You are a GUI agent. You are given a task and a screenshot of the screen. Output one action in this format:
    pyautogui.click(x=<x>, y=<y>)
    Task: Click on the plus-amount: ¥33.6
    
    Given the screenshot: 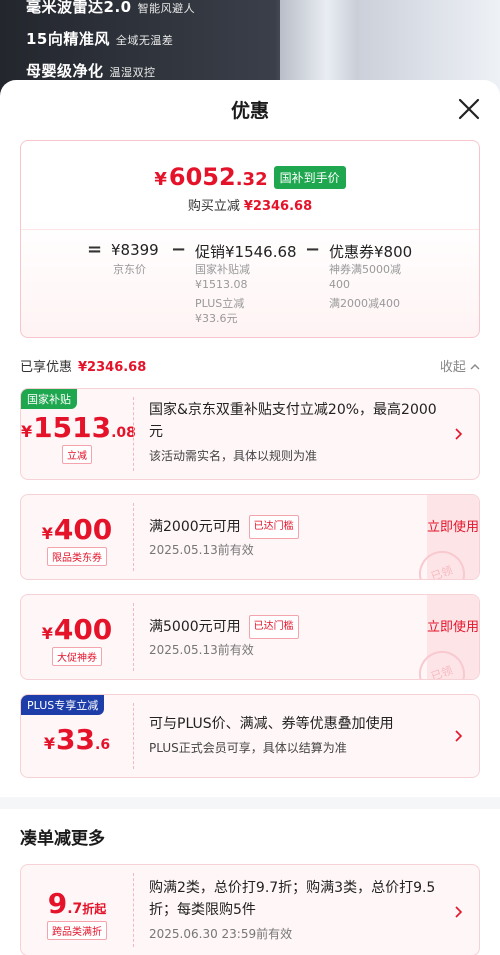 What is the action you would take?
    pyautogui.click(x=77, y=739)
    